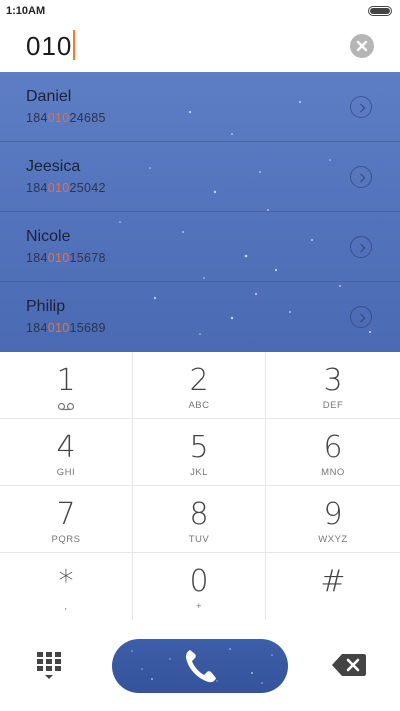 Image resolution: width=400 pixels, height=711 pixels. What do you see at coordinates (199, 514) in the screenshot?
I see `key-digit: 8` at bounding box center [199, 514].